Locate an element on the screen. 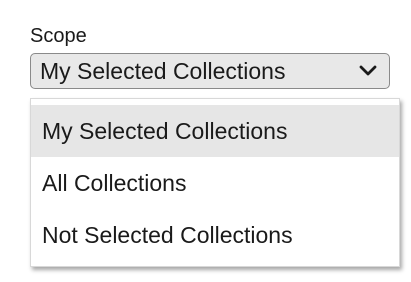 This screenshot has width=411, height=282. option-label: My Selected Collections is located at coordinates (165, 130).